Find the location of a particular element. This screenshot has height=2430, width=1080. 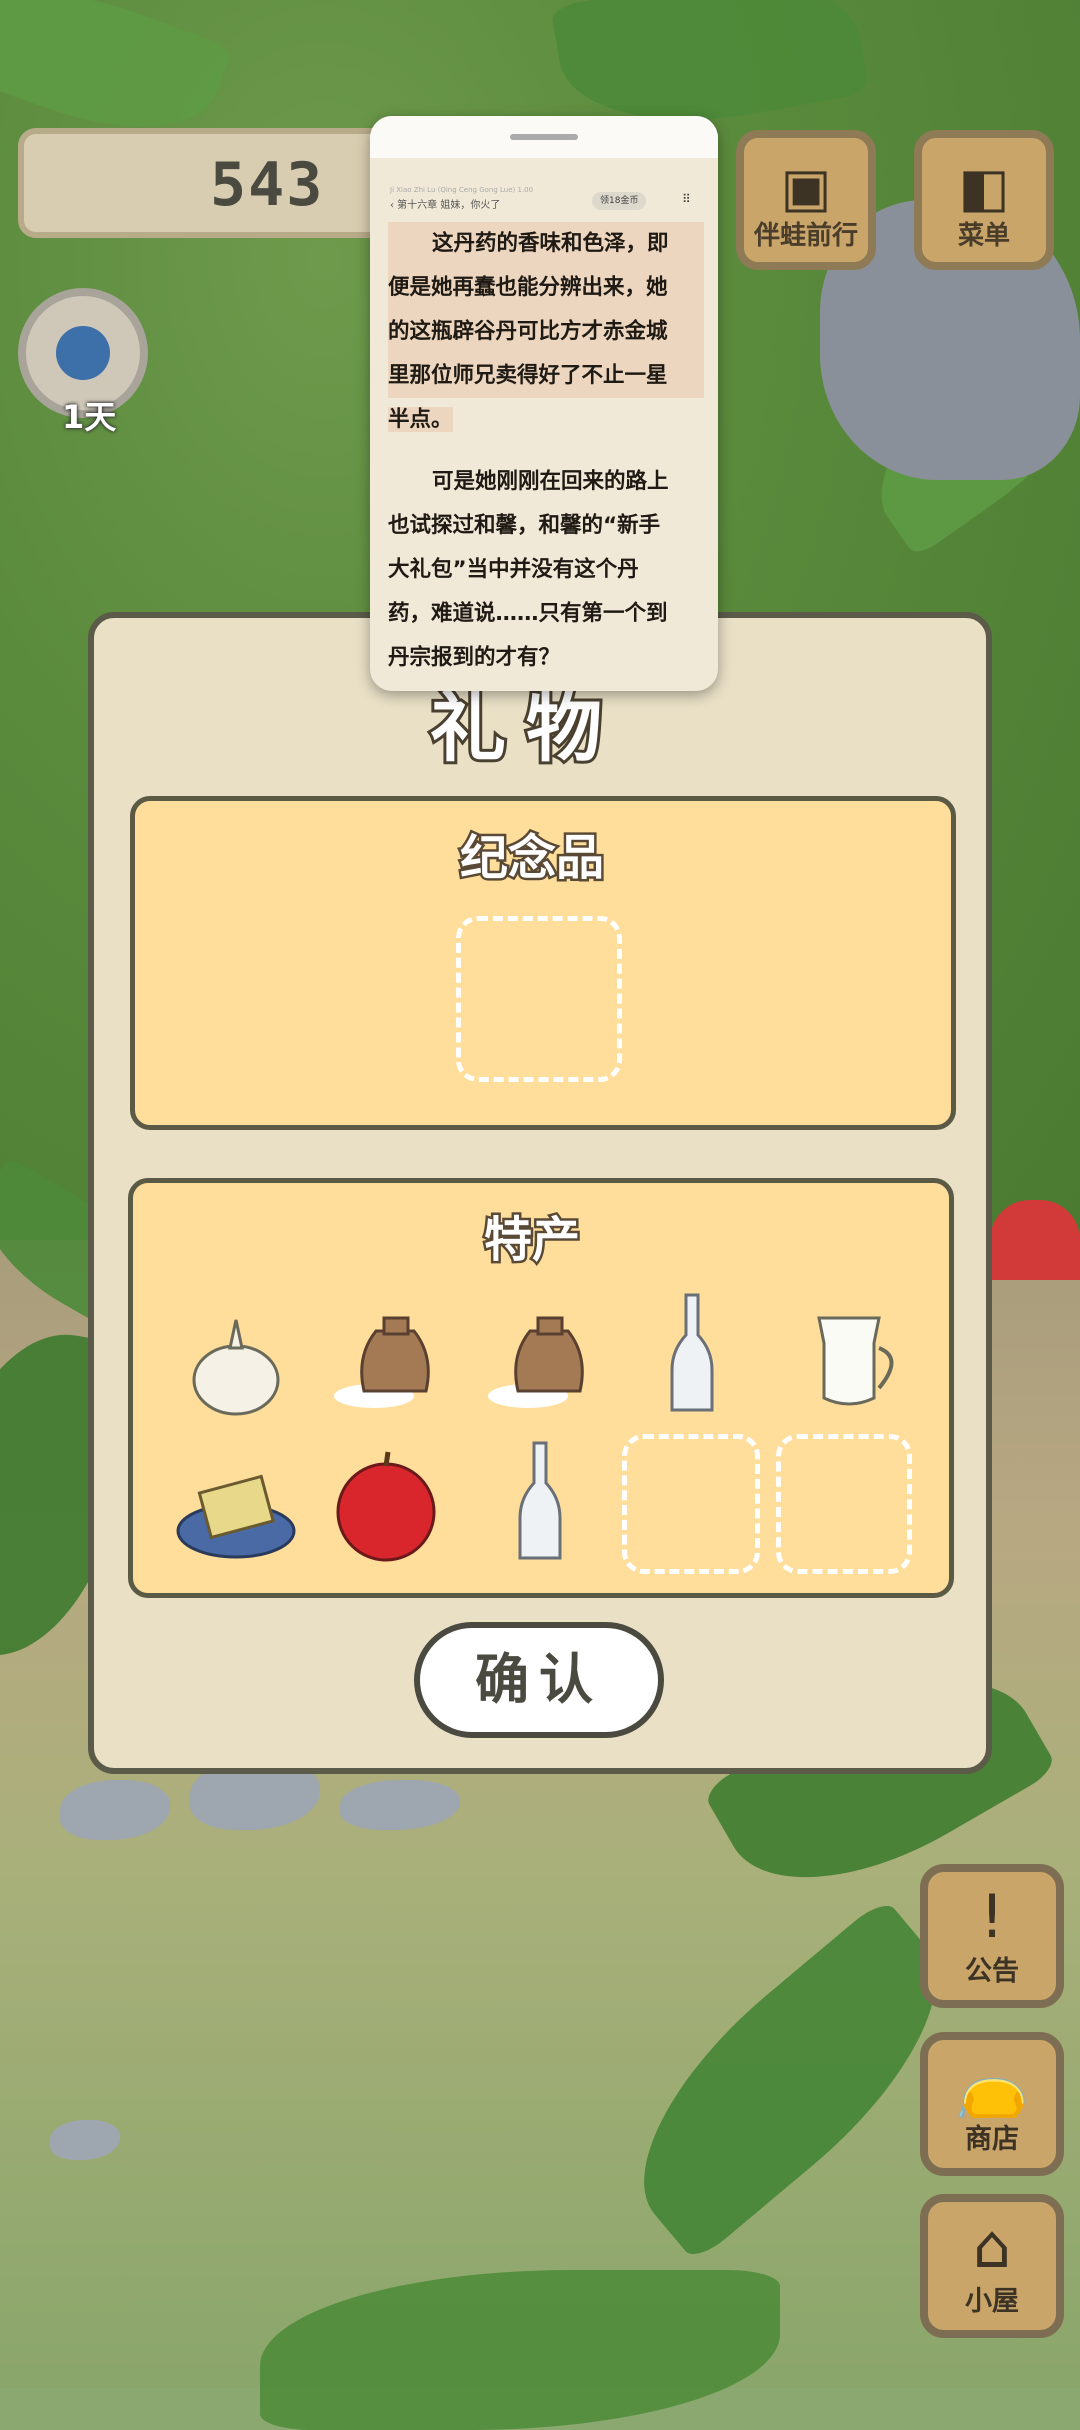

album-icon: ▣ is located at coordinates (806, 187).